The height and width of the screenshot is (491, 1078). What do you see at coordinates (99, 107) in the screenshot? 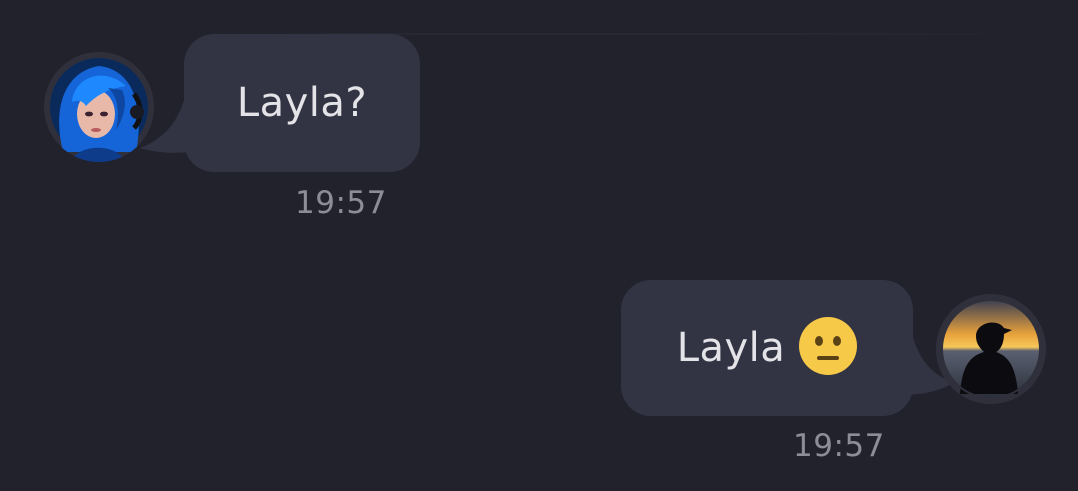
I see `blue-haired-girl-avatar` at bounding box center [99, 107].